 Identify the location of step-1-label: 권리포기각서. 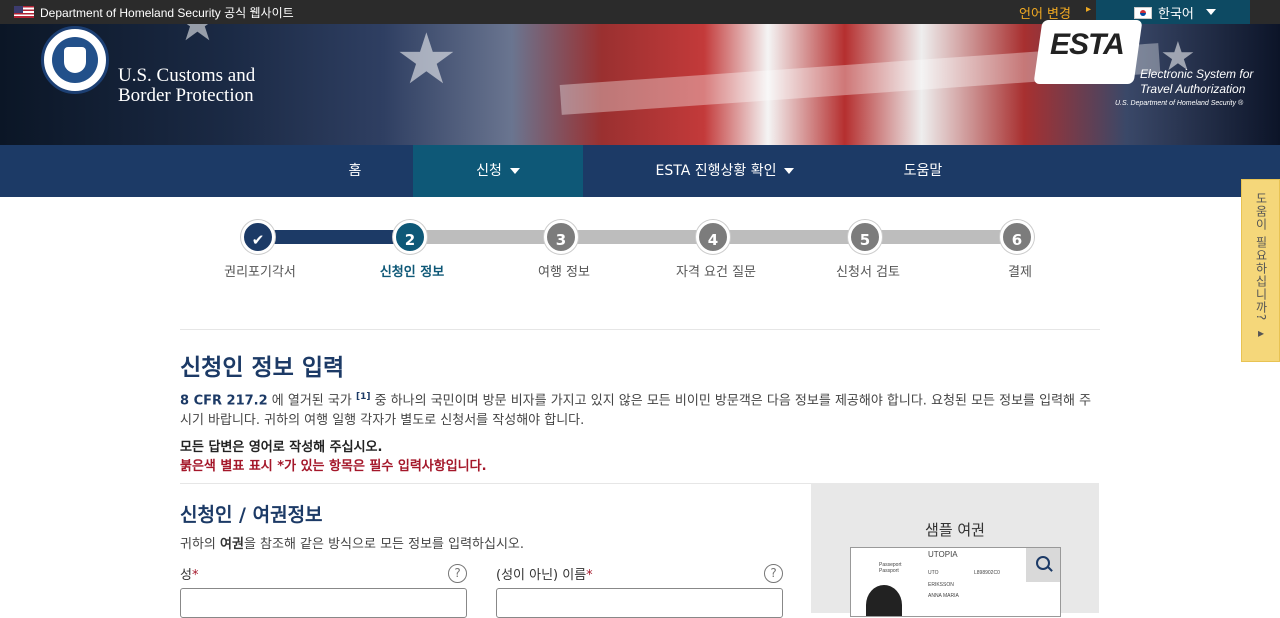
(260, 272).